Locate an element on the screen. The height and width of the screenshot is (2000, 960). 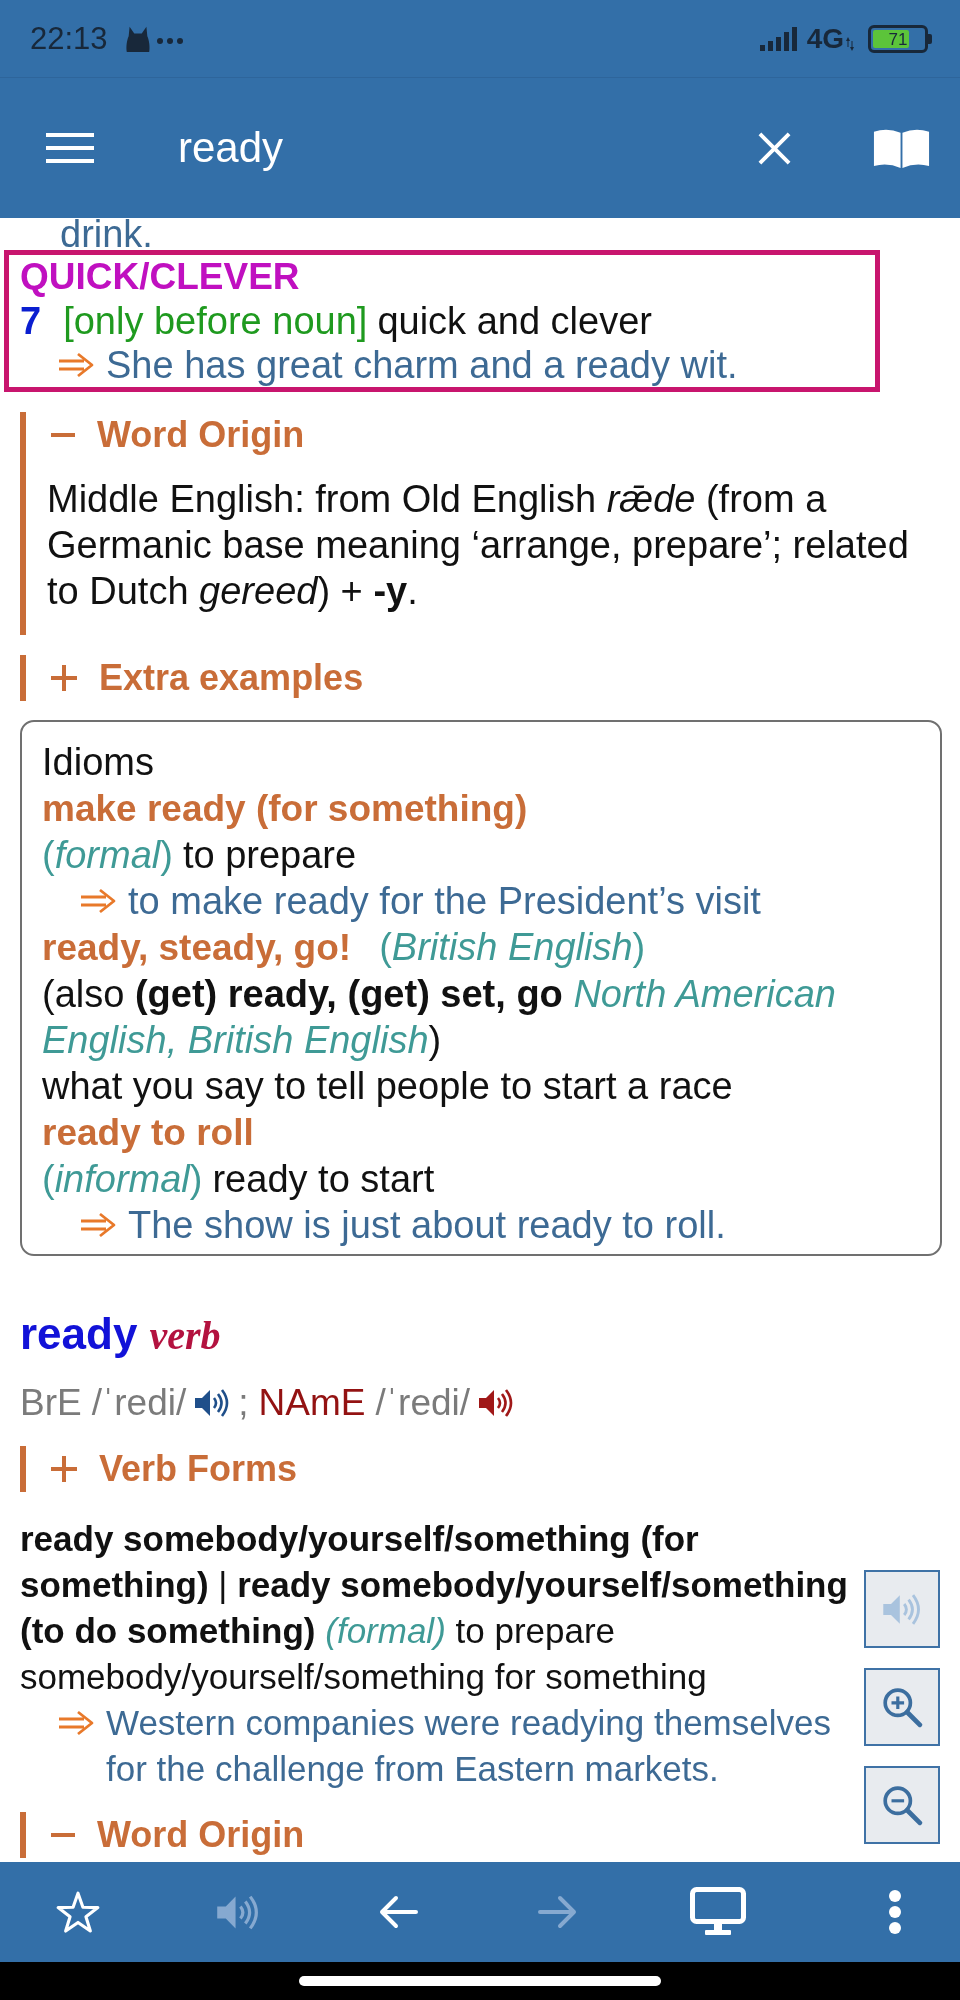
register-label: (formal) is located at coordinates (107, 855).